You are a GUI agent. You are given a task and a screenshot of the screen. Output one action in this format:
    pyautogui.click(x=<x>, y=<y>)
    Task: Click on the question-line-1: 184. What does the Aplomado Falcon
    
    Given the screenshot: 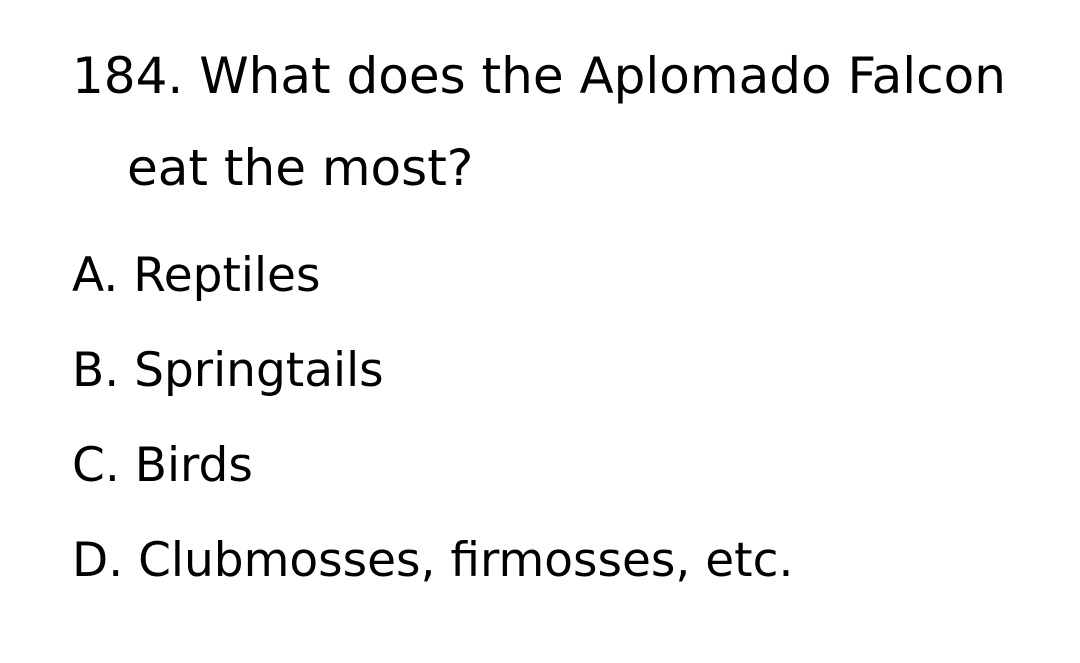 What is the action you would take?
    pyautogui.click(x=539, y=76)
    